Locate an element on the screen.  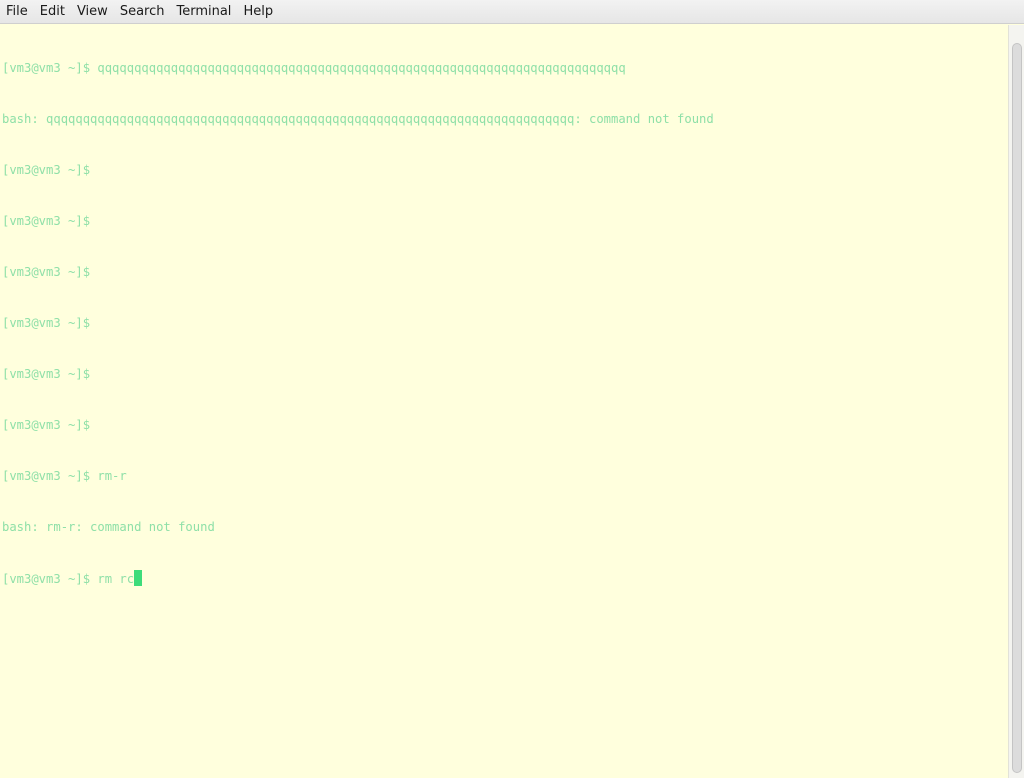
menu-bar: File Edit View Search Terminal Help is located at coordinates (512, 12).